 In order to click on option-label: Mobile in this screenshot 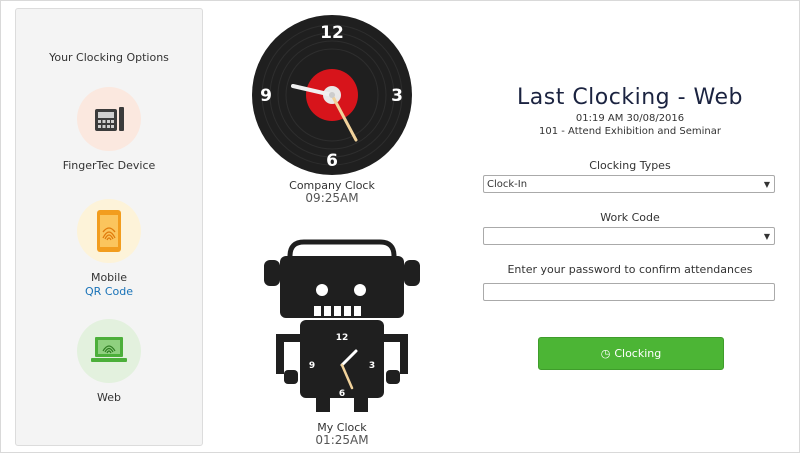, I will do `click(109, 277)`.